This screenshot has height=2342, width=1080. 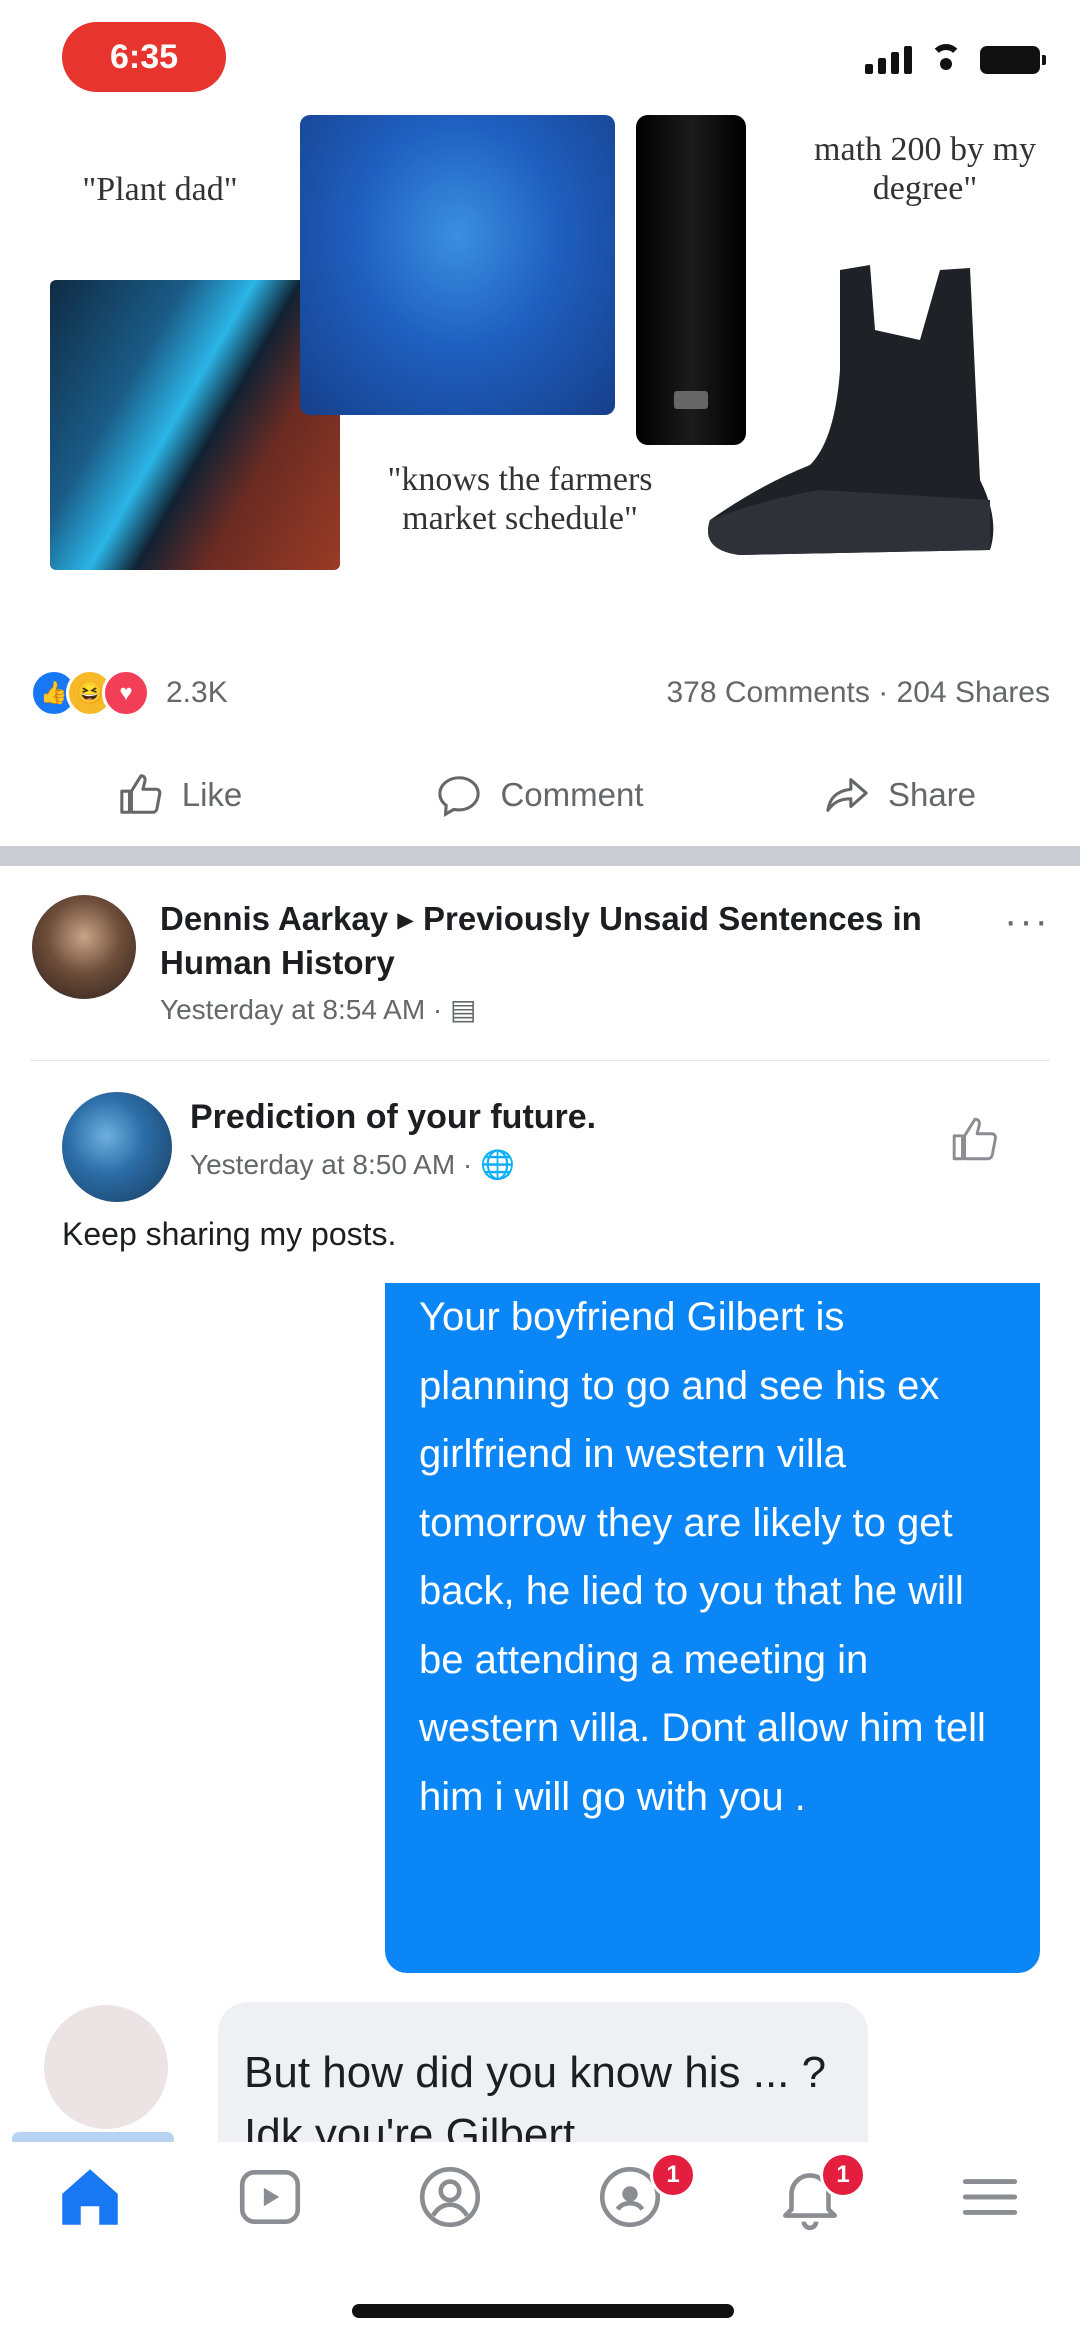 I want to click on page-like-icon, so click(x=975, y=1140).